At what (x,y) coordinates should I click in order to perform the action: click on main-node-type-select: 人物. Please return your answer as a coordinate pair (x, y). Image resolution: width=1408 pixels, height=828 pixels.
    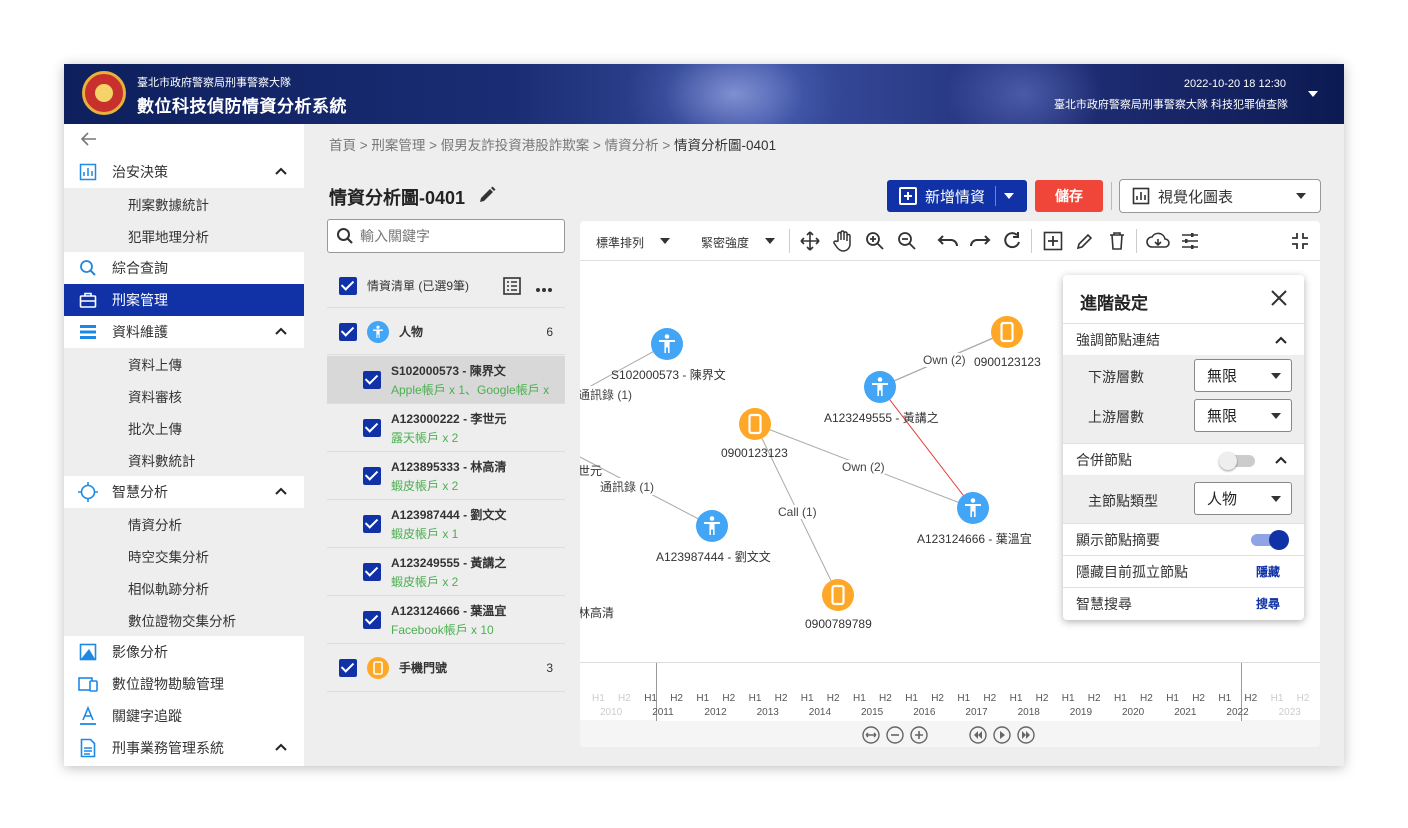
    Looking at the image, I should click on (1243, 498).